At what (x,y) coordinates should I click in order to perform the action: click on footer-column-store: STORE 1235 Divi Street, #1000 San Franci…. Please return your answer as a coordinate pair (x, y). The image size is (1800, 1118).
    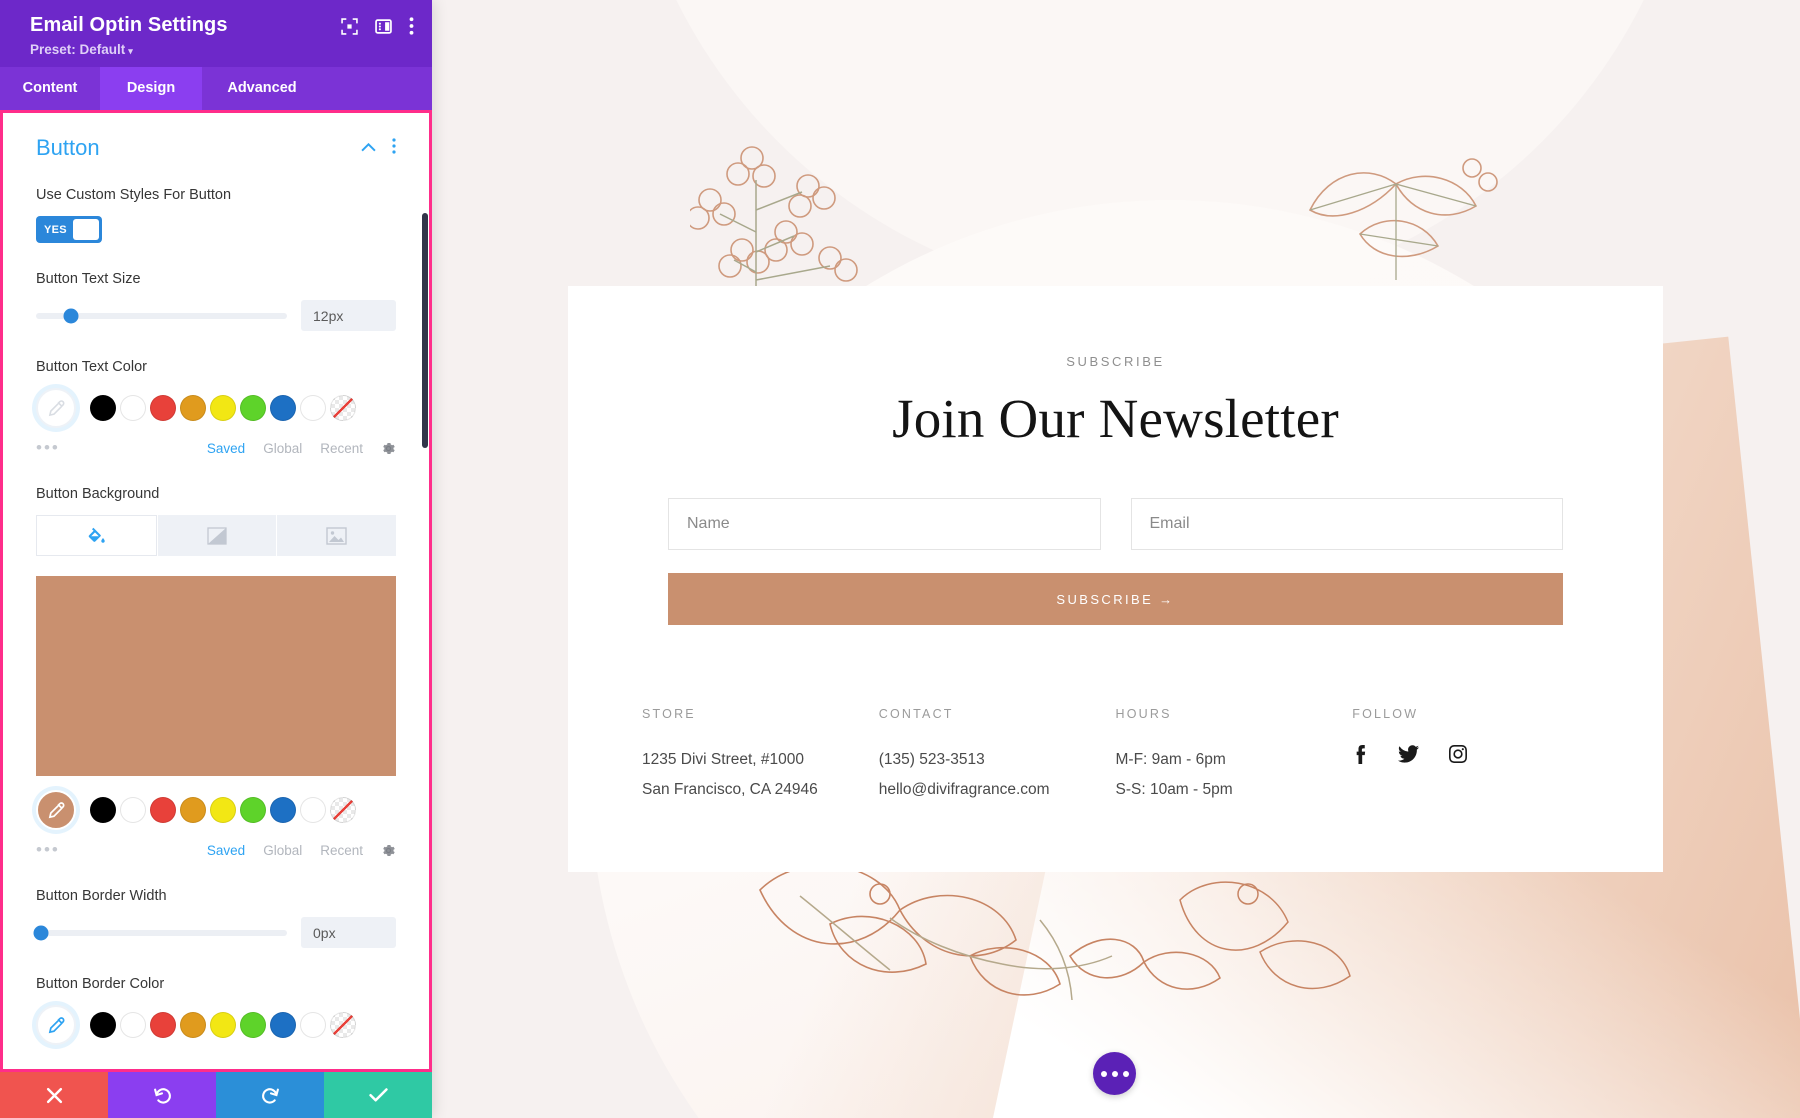
    Looking at the image, I should click on (760, 756).